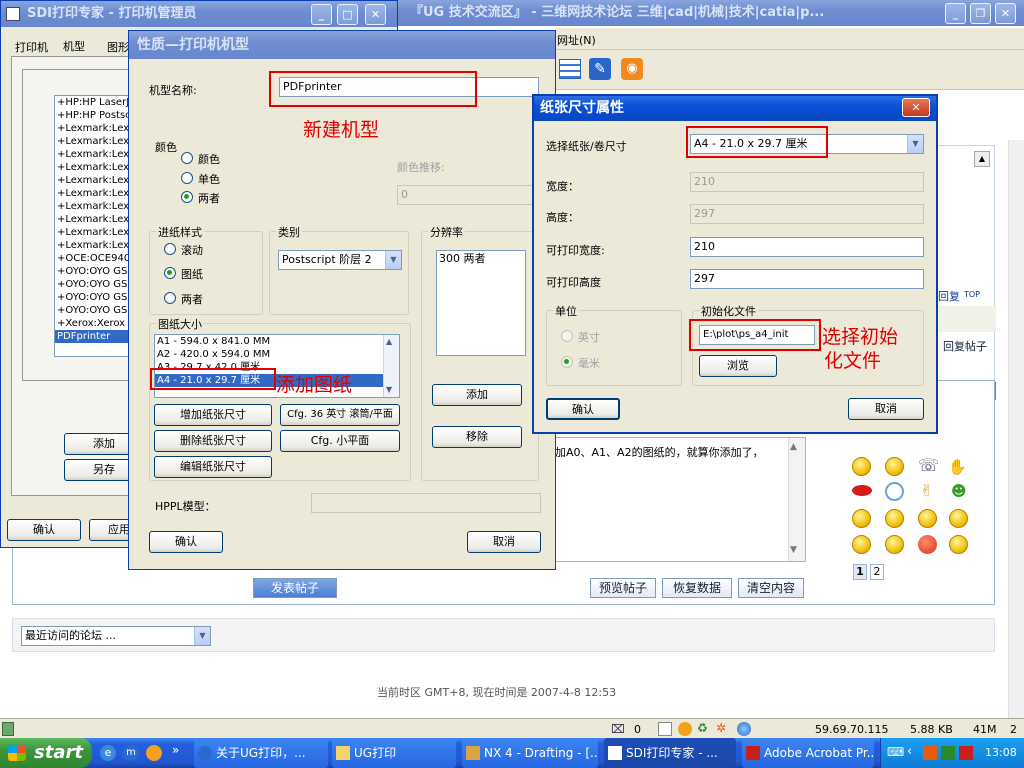  I want to click on clock-icon, so click(894, 491).